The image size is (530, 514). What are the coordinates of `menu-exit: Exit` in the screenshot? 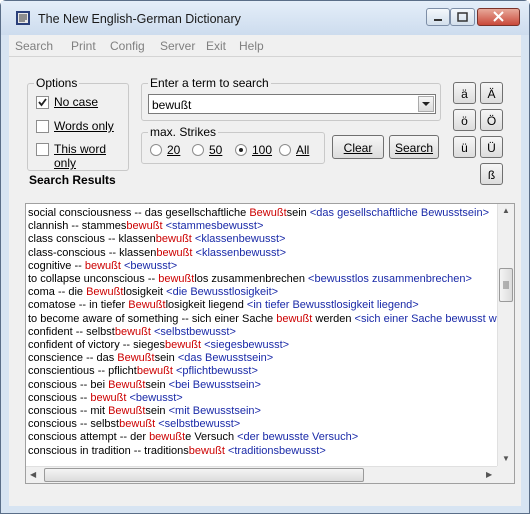 It's located at (216, 46).